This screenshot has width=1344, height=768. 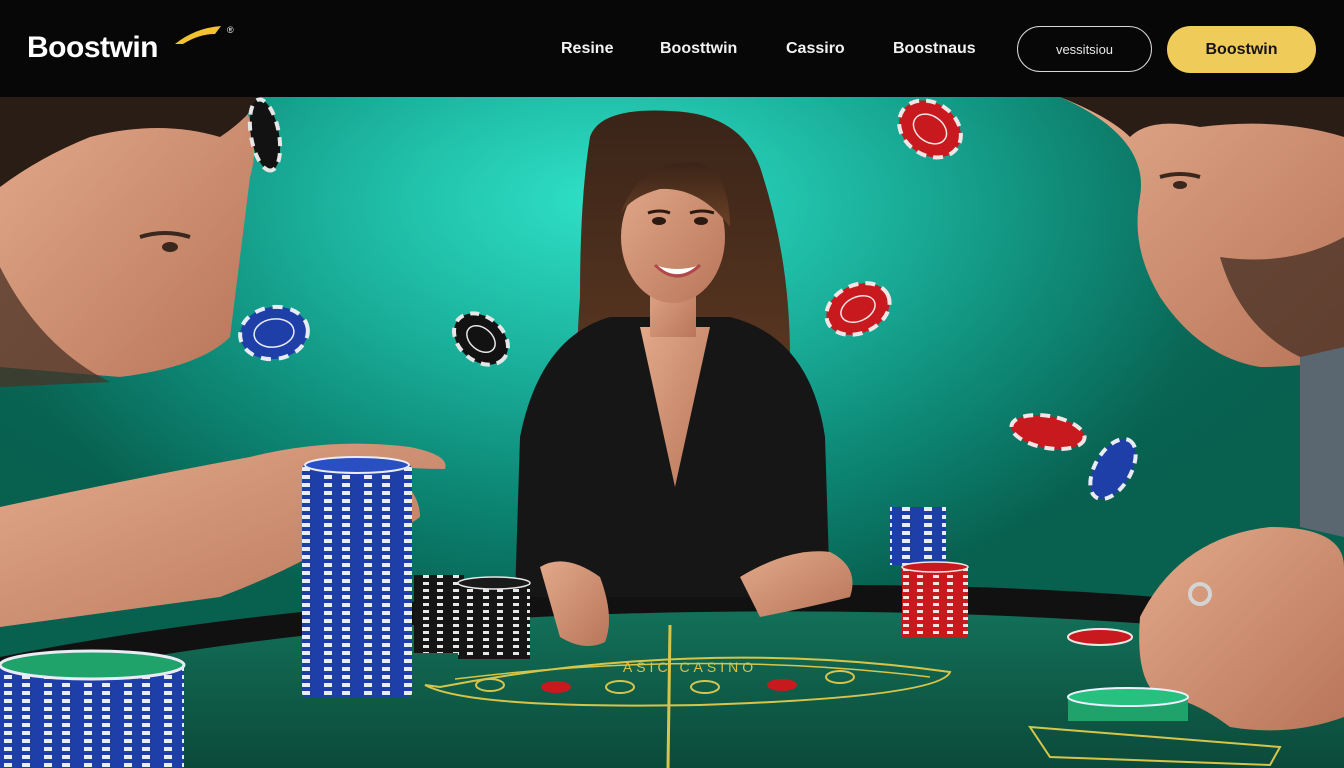 What do you see at coordinates (1241, 49) in the screenshot?
I see `signup-button: Boostwin` at bounding box center [1241, 49].